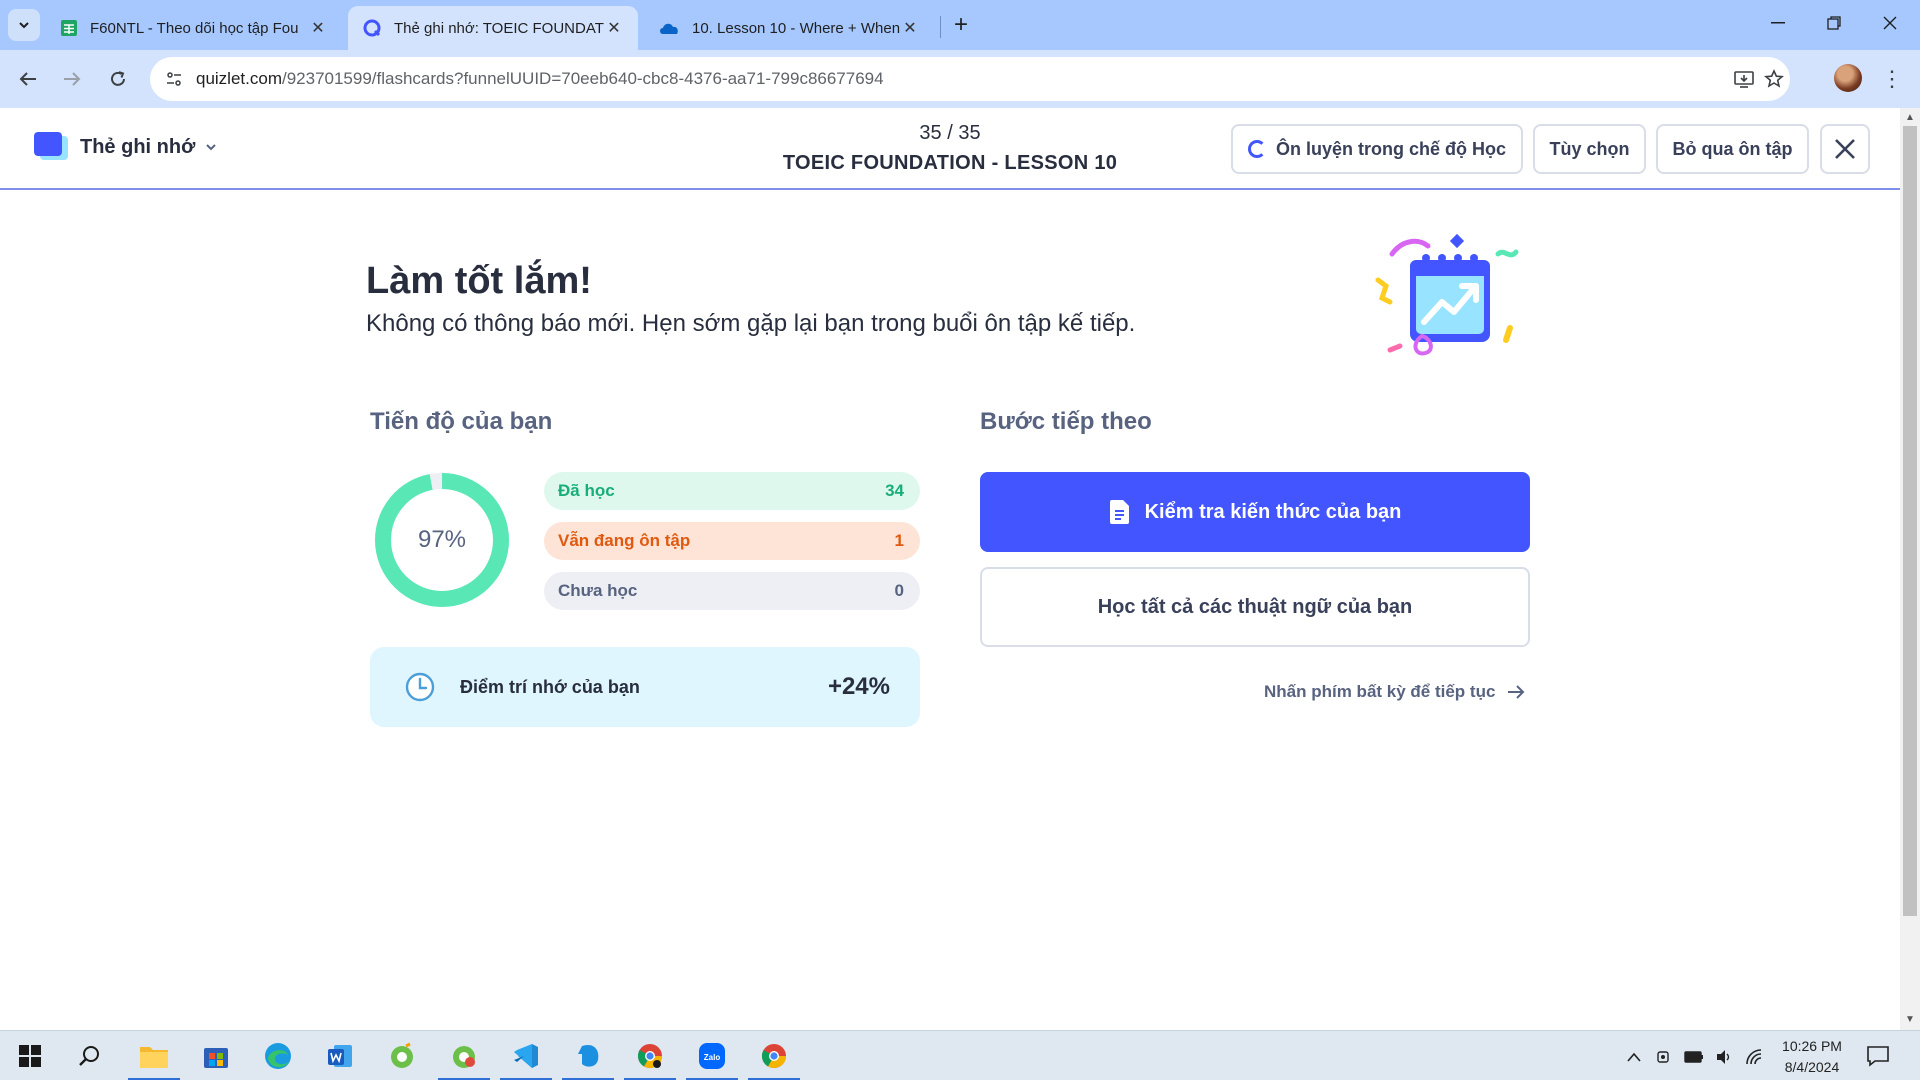 This screenshot has width=1920, height=1080. I want to click on reload-button, so click(118, 79).